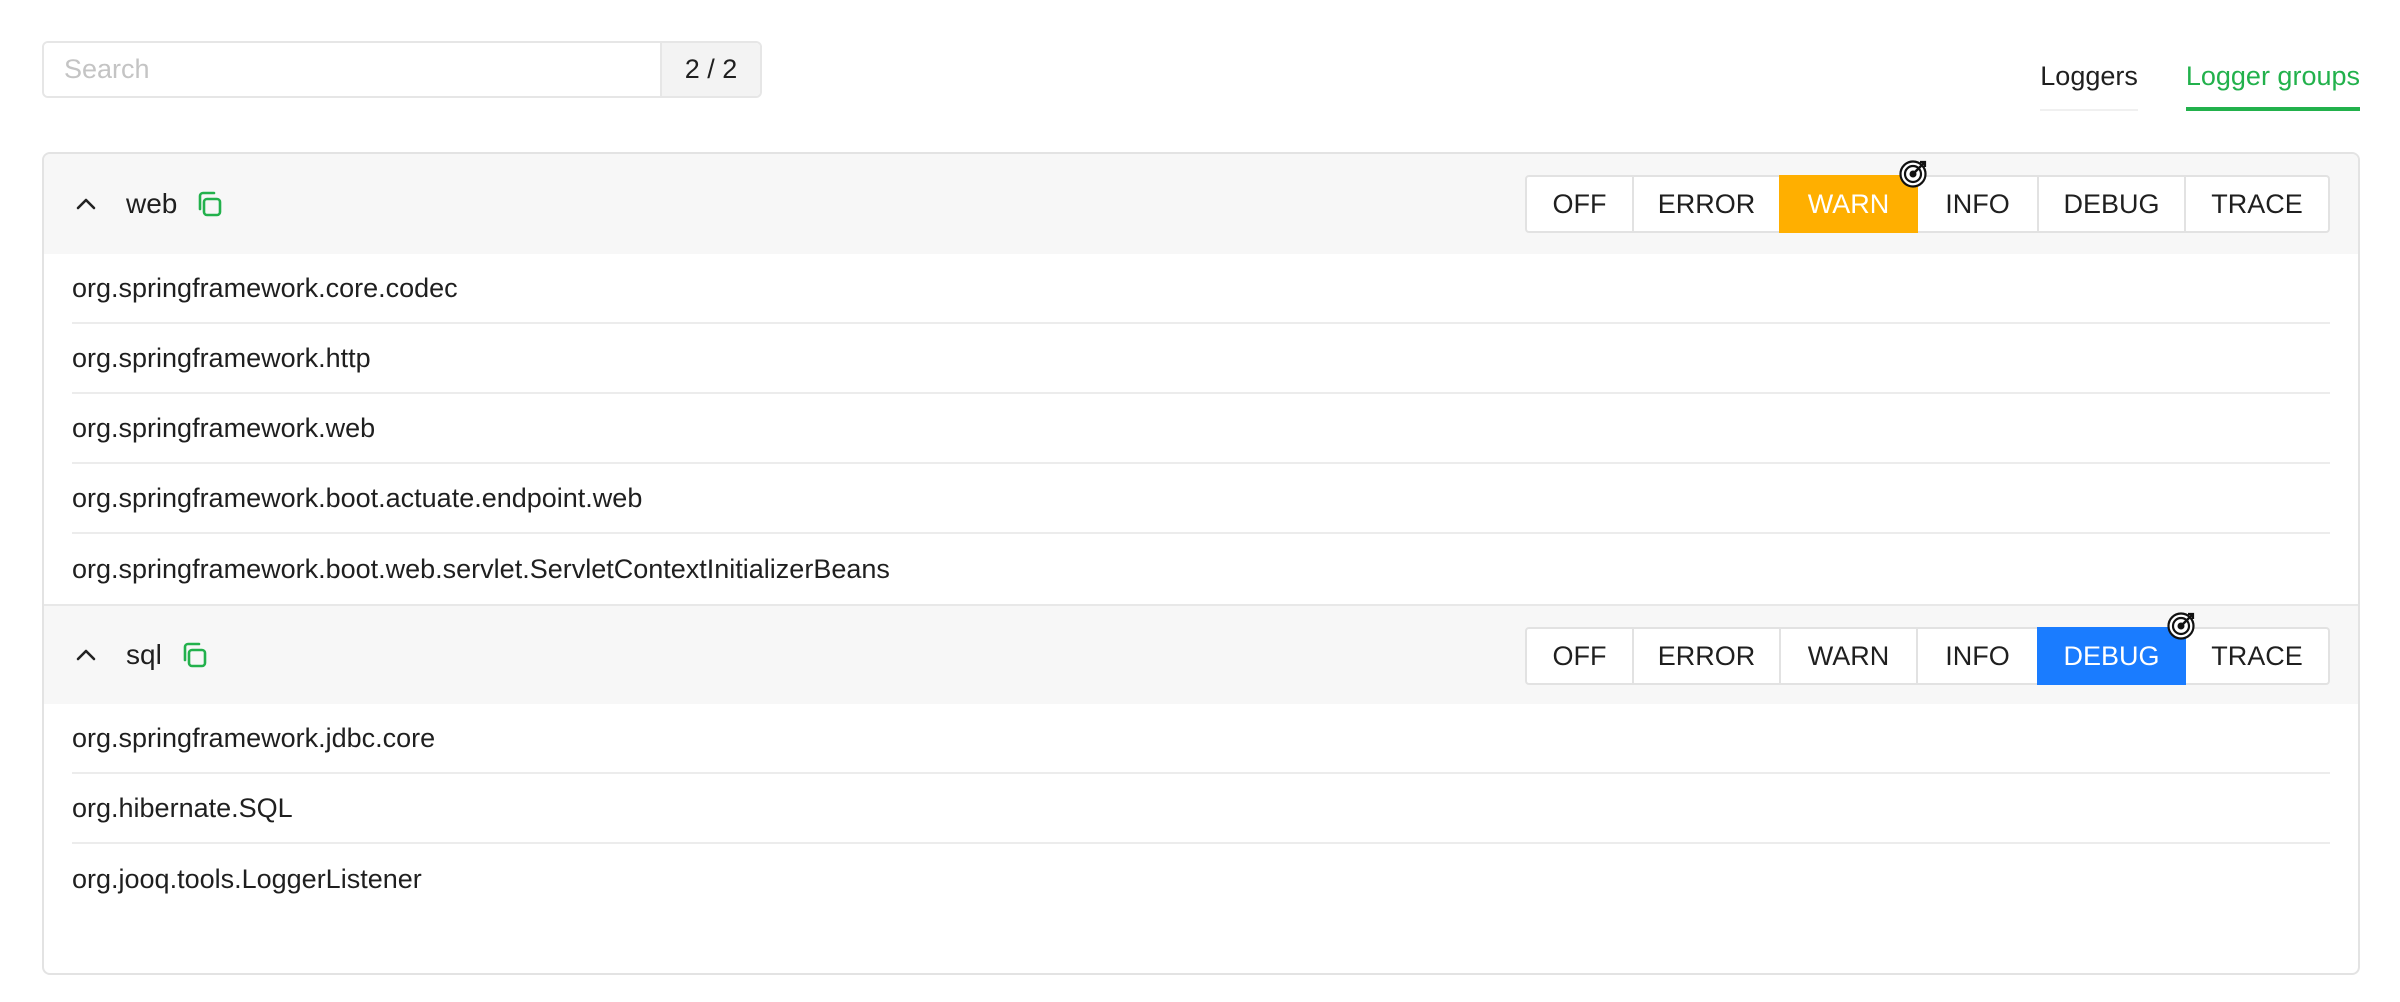 The width and height of the screenshot is (2400, 1002). I want to click on level-label: DEBUG, so click(2111, 655).